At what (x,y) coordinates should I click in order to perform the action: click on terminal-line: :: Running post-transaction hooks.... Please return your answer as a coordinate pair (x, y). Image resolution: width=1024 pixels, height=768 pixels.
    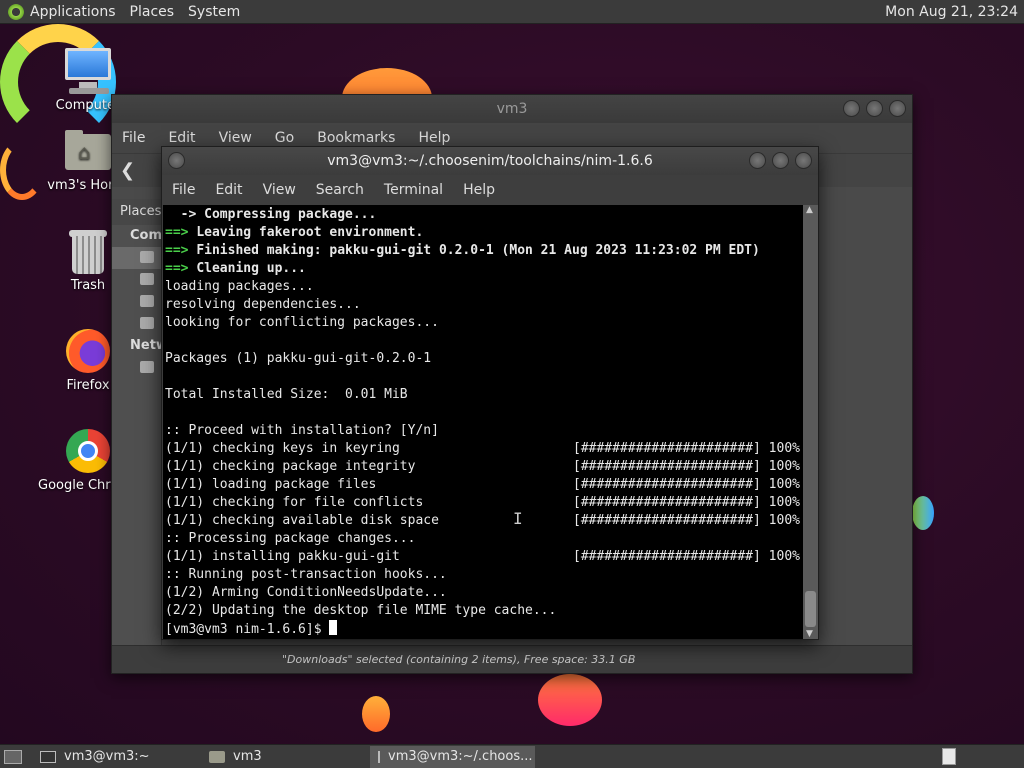
    Looking at the image, I should click on (306, 574).